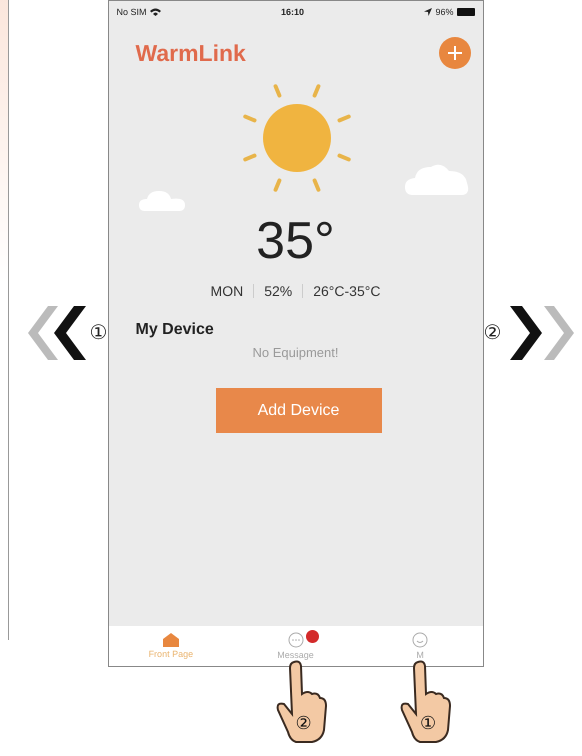  I want to click on clock-text: 16:10, so click(292, 12).